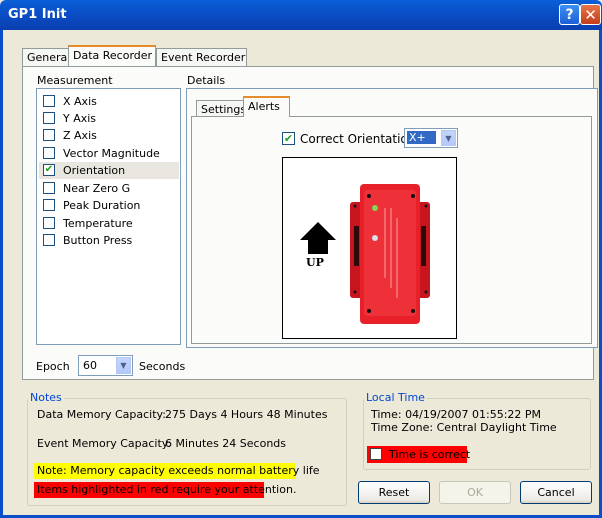 This screenshot has width=602, height=518. Describe the element at coordinates (390, 254) in the screenshot. I see `device-icon` at that location.